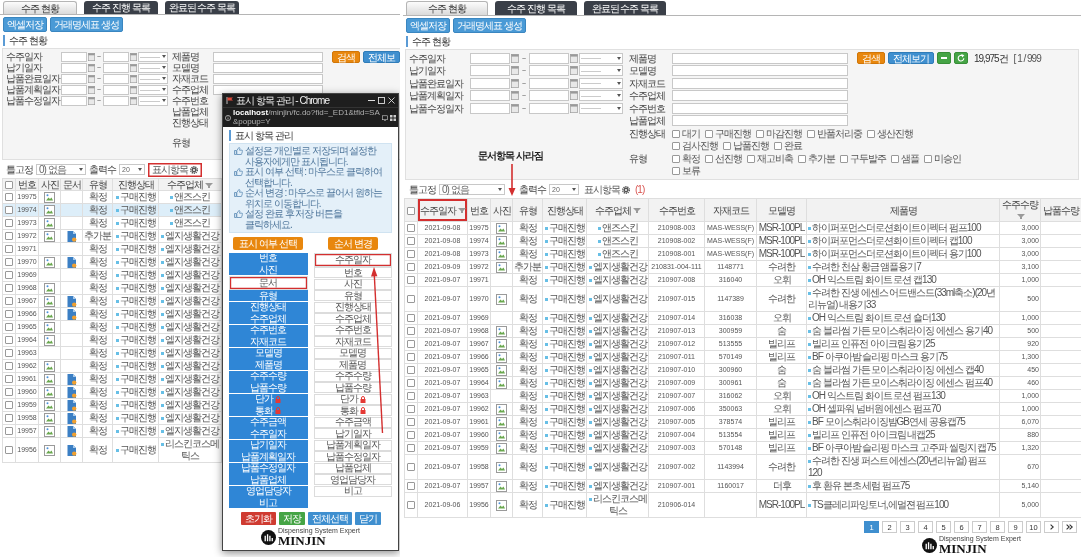  Describe the element at coordinates (268, 258) in the screenshot. I see `list-item: 번호` at that location.